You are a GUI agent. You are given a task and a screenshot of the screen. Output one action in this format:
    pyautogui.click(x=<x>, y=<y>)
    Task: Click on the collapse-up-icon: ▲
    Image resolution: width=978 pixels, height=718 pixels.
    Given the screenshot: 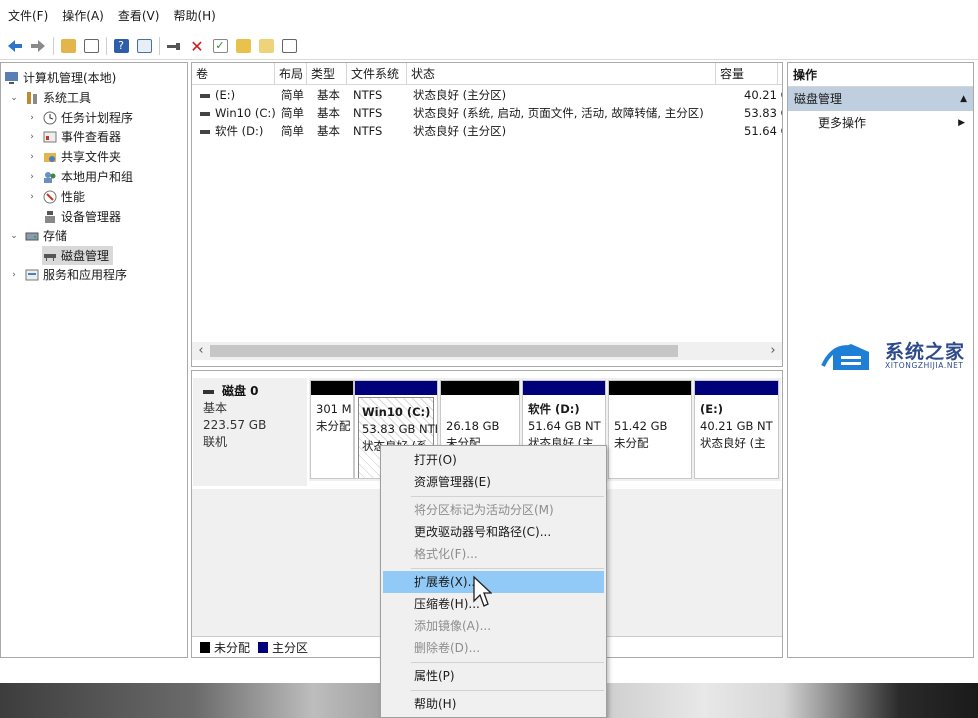 What is the action you would take?
    pyautogui.click(x=963, y=99)
    